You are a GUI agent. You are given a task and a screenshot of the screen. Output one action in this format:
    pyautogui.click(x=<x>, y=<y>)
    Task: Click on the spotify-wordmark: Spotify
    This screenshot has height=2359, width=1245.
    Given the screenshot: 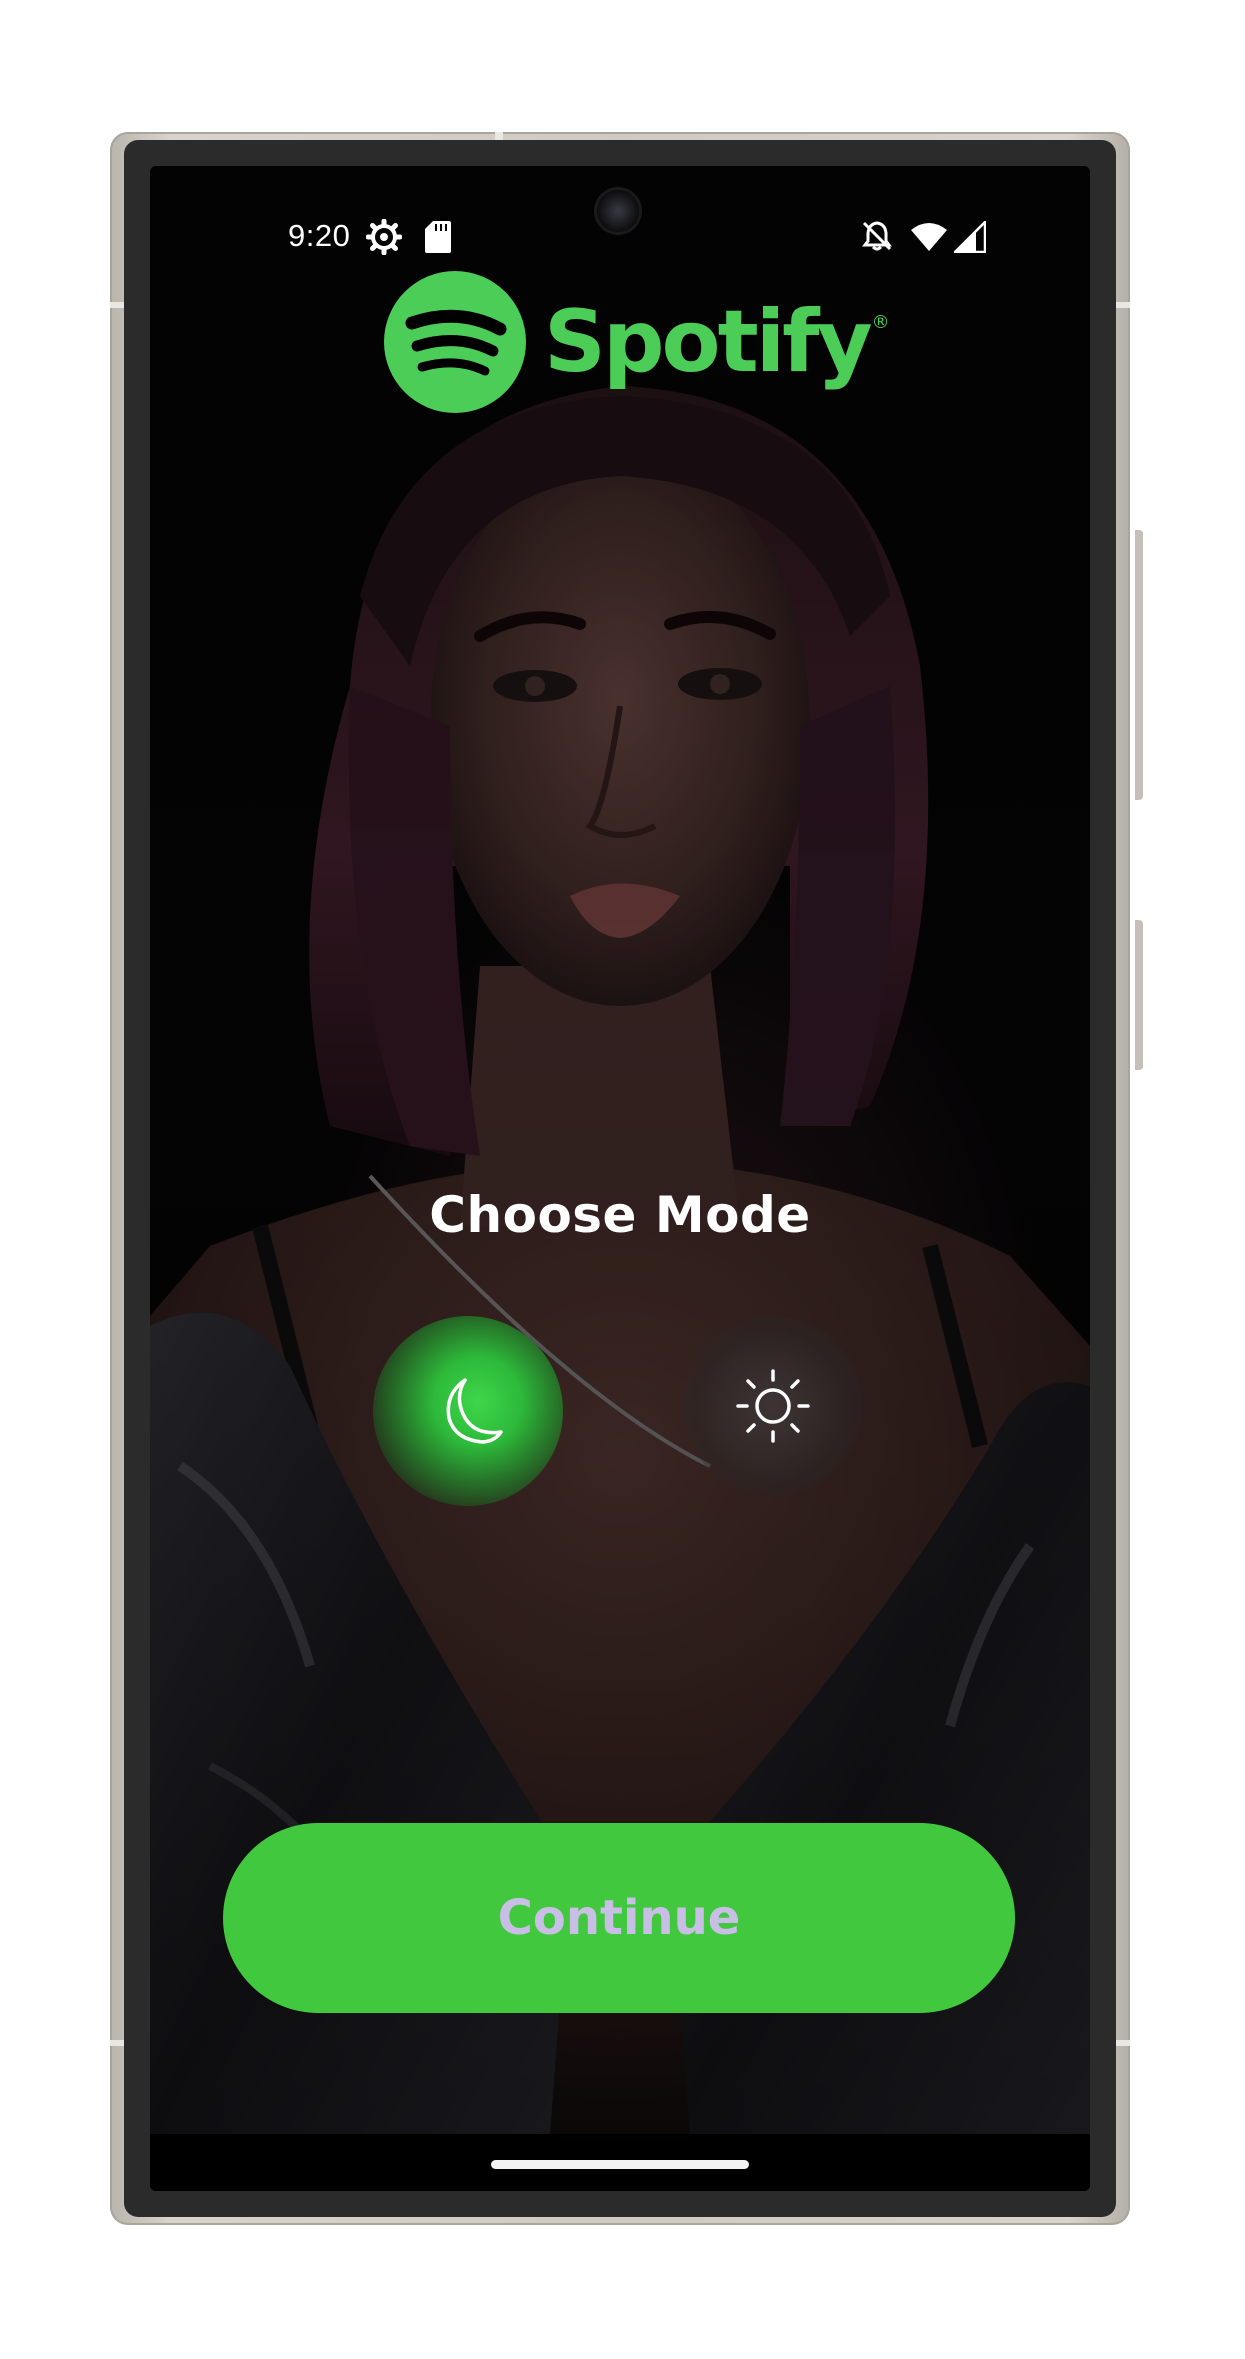 What is the action you would take?
    pyautogui.click(x=708, y=342)
    